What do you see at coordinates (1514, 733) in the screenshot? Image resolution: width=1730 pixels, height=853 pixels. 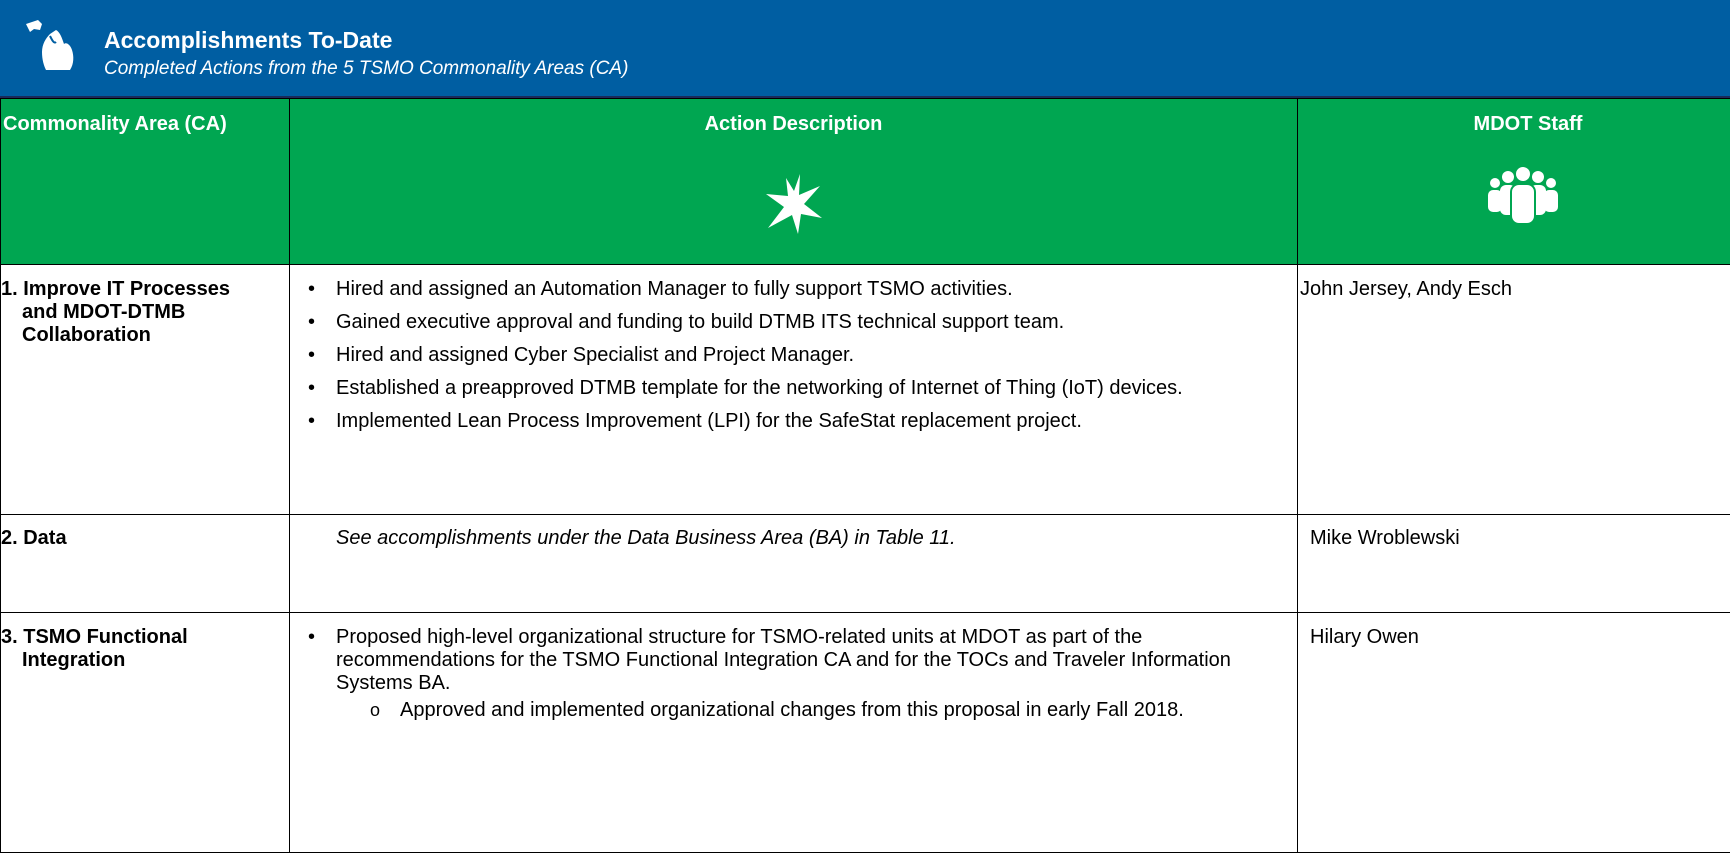 I see `mdot-staff-cell: Hilary Owen` at bounding box center [1514, 733].